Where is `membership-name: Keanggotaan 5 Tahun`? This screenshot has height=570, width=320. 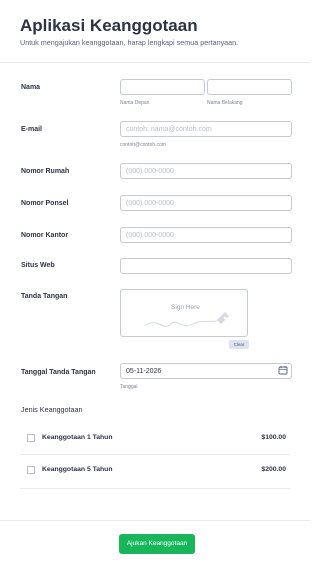
membership-name: Keanggotaan 5 Tahun is located at coordinates (77, 469).